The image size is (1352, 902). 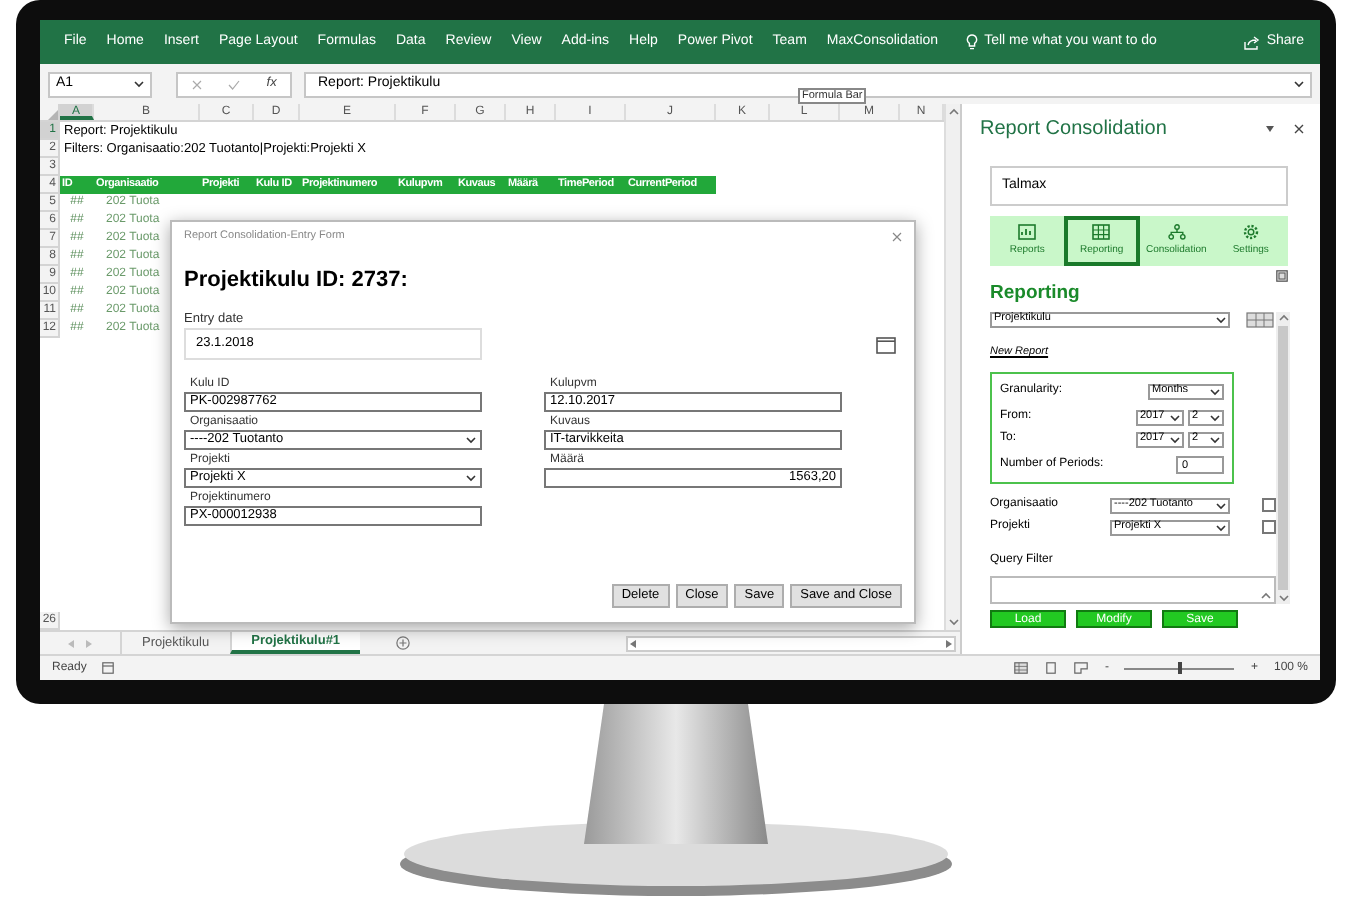 I want to click on pane-title: Report Consolidation, so click(x=1073, y=129).